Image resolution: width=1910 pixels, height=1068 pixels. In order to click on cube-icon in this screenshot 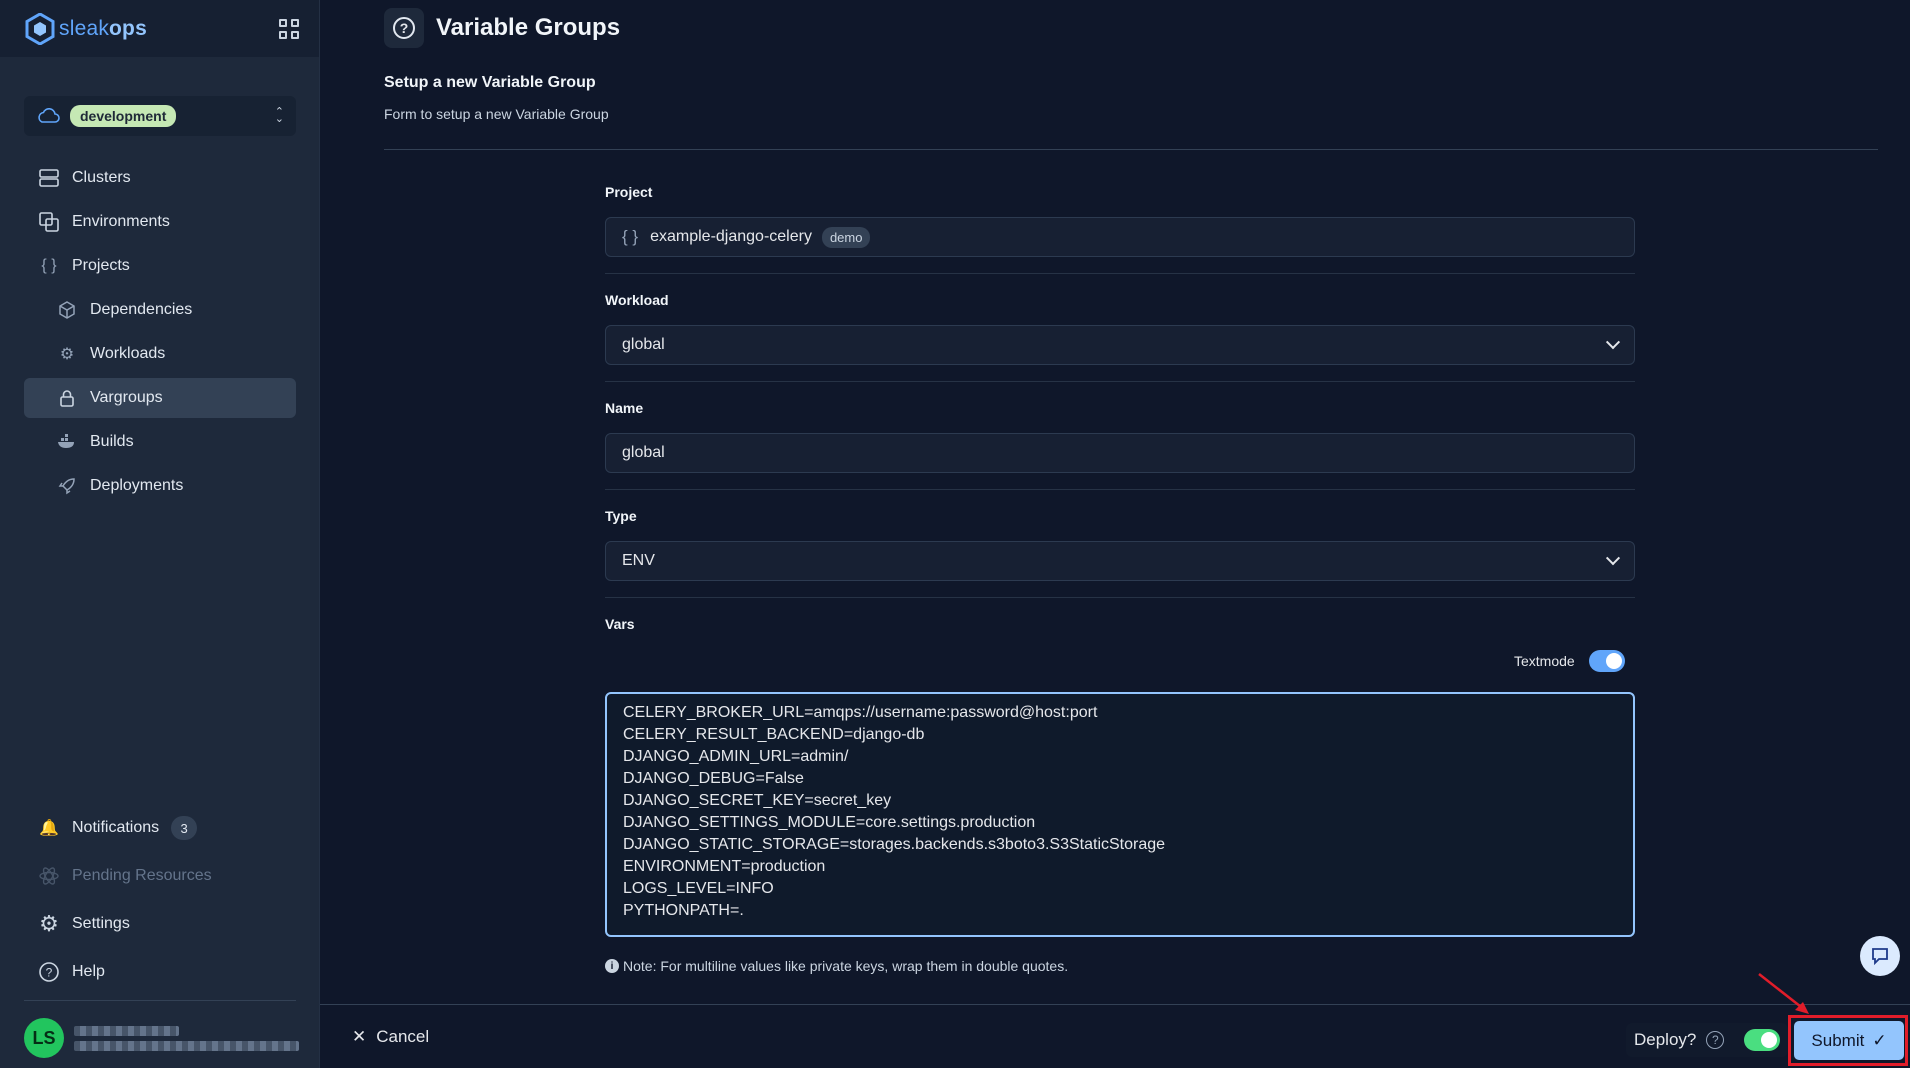, I will do `click(67, 310)`.